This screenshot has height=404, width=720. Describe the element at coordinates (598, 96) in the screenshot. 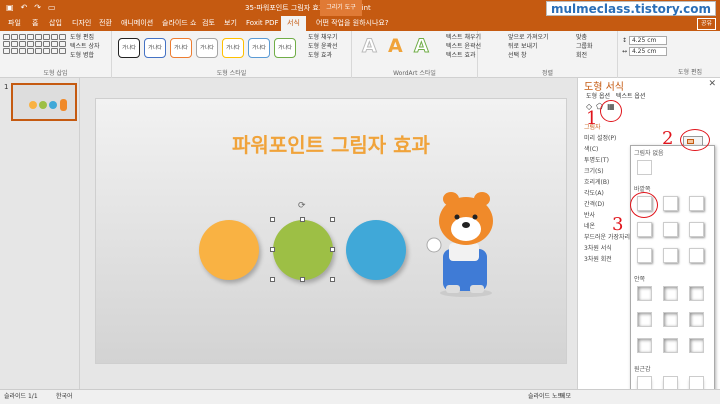

I see `shape-options-tab: 도형 옵션` at that location.